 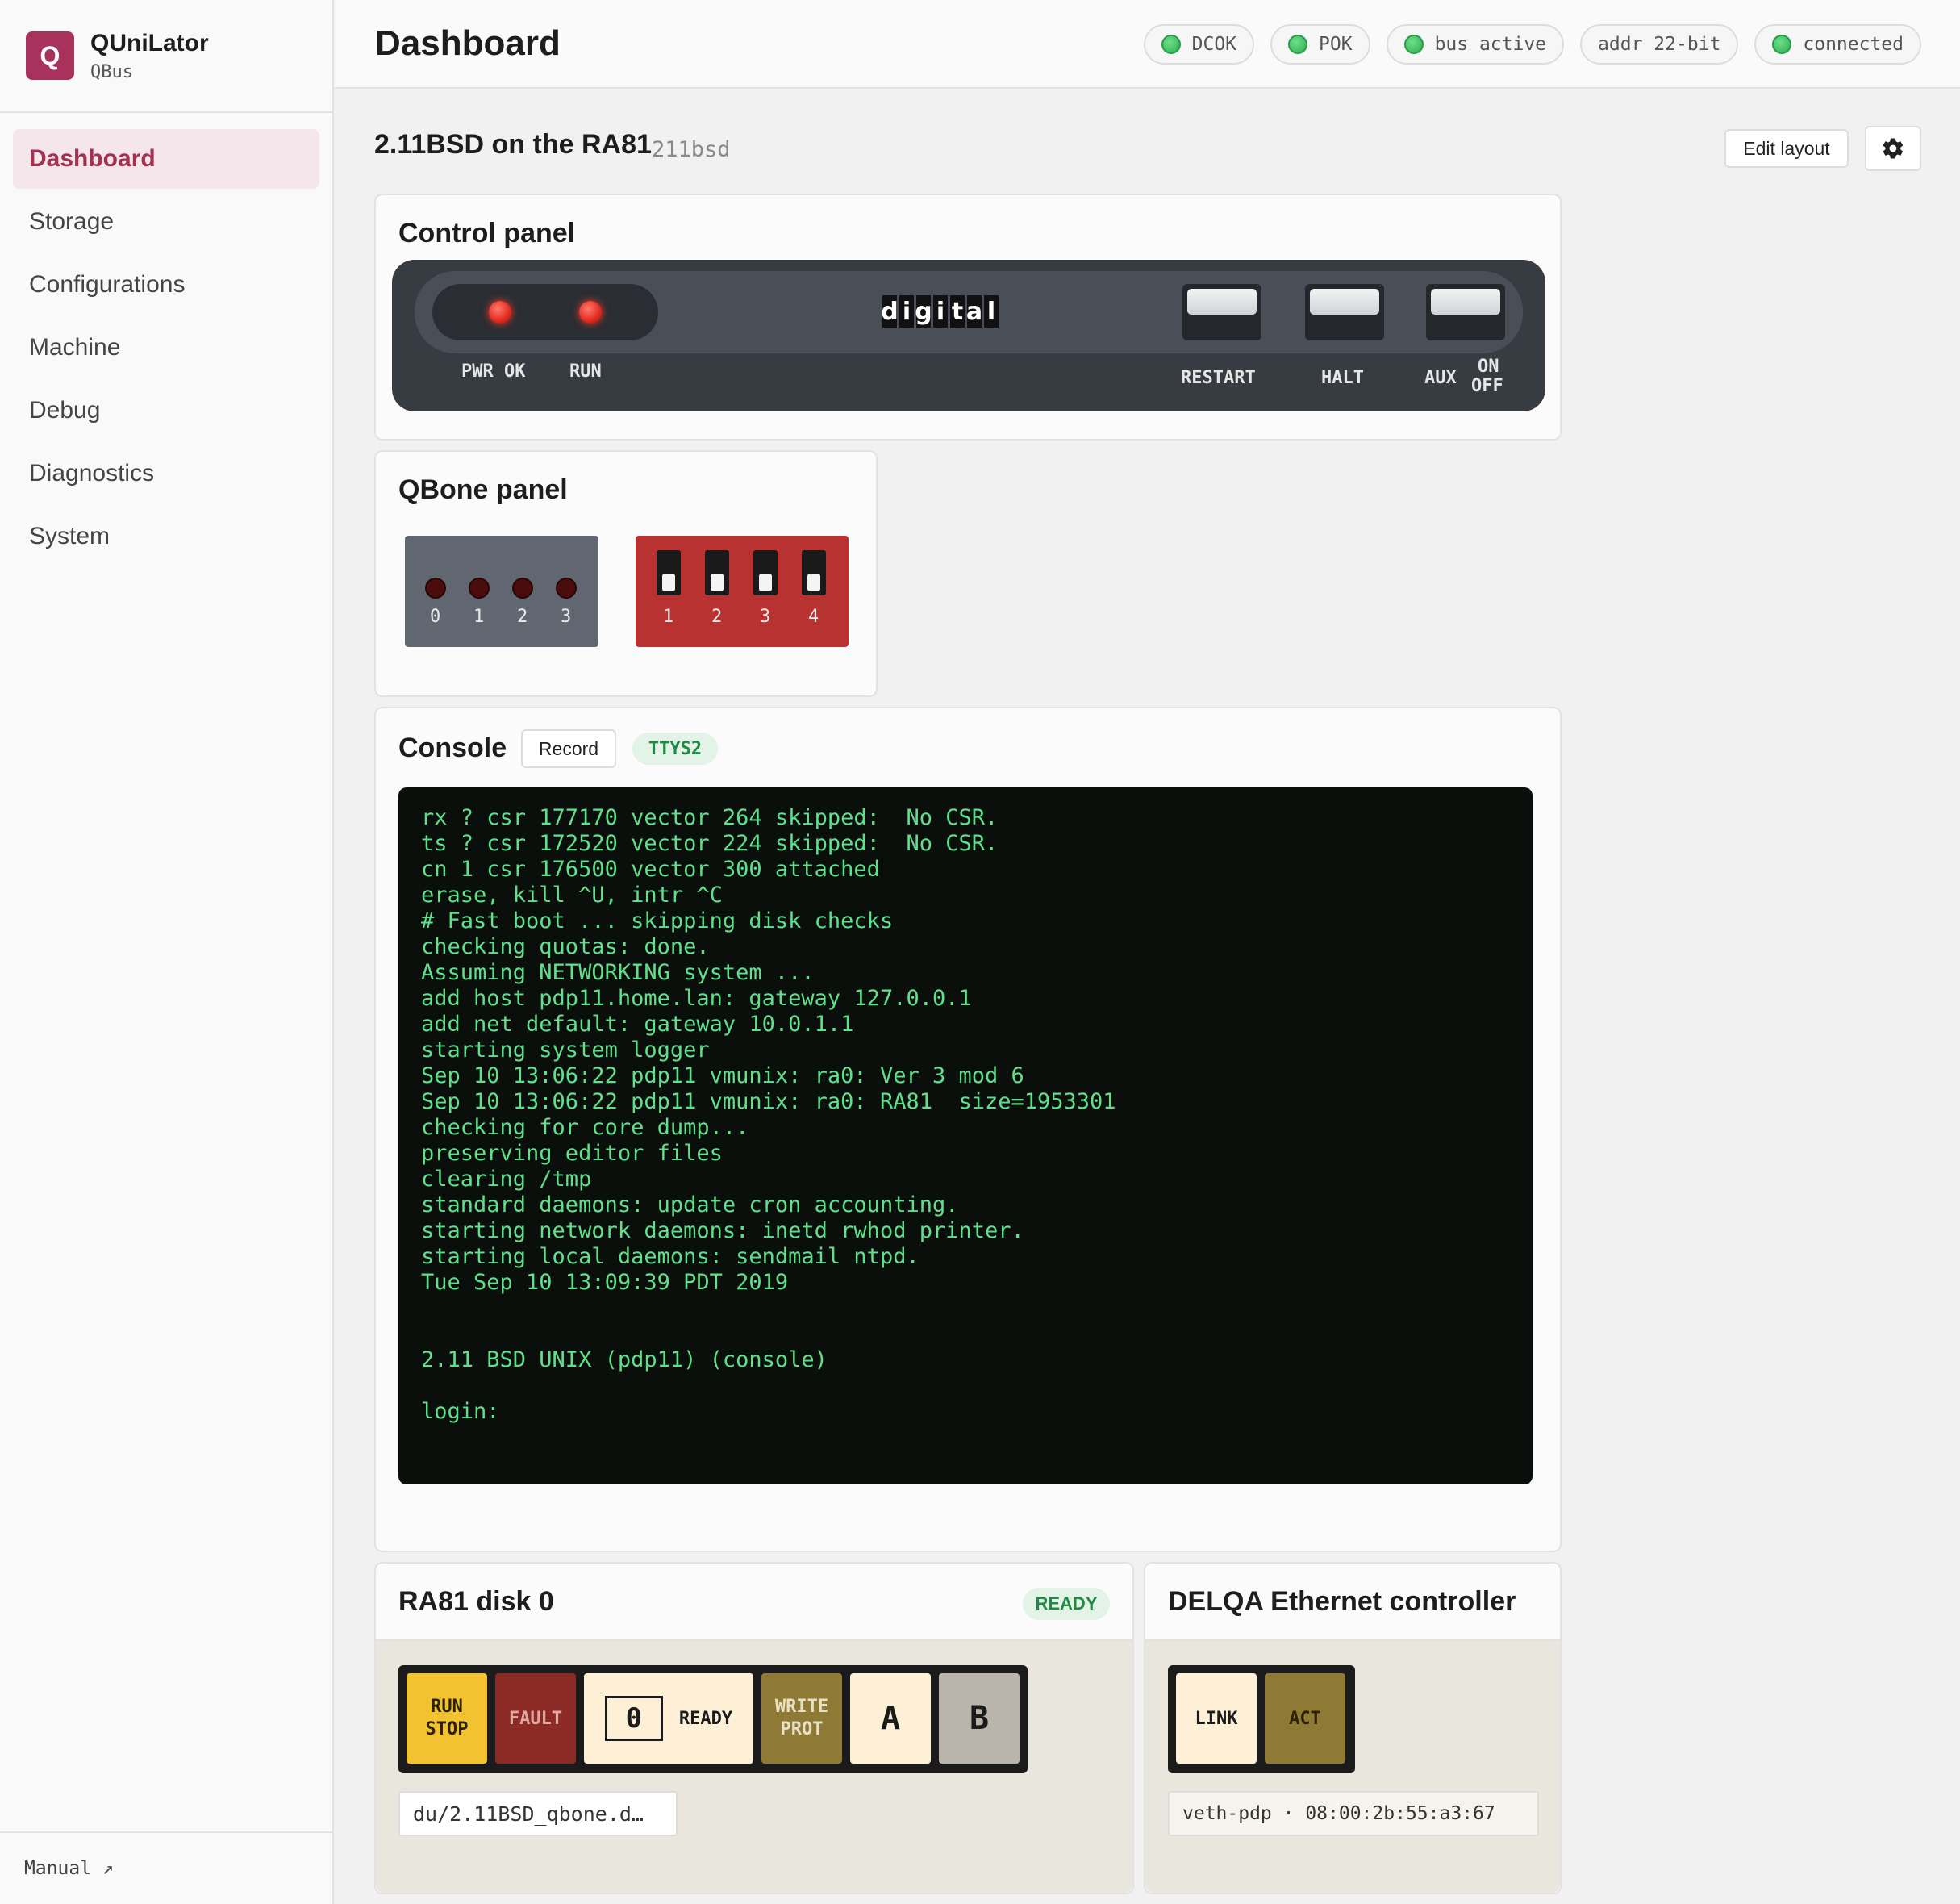 What do you see at coordinates (166, 222) in the screenshot?
I see `sidebar-item-storage: Storage` at bounding box center [166, 222].